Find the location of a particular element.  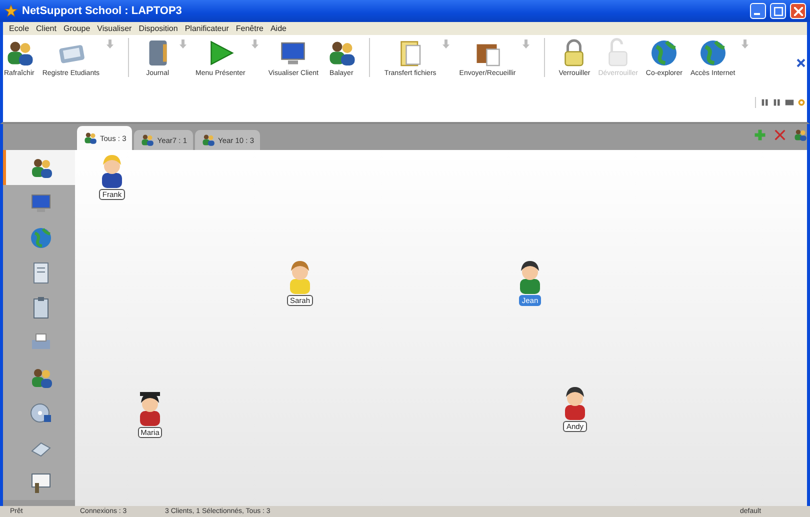

minimize-button is located at coordinates (758, 11).